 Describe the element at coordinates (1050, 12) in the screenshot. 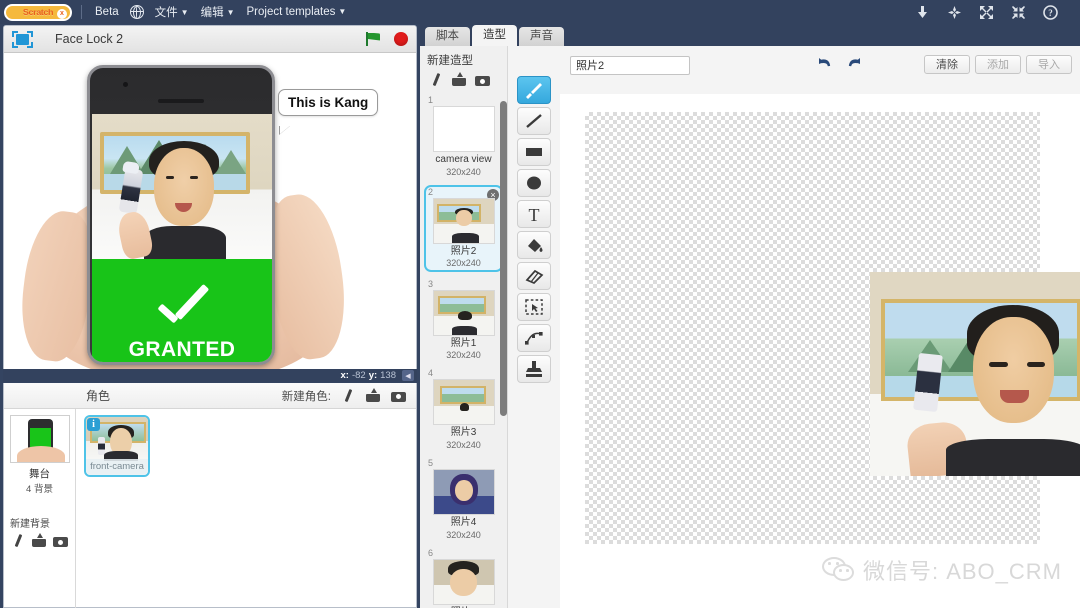

I see `help-icon: ?` at that location.